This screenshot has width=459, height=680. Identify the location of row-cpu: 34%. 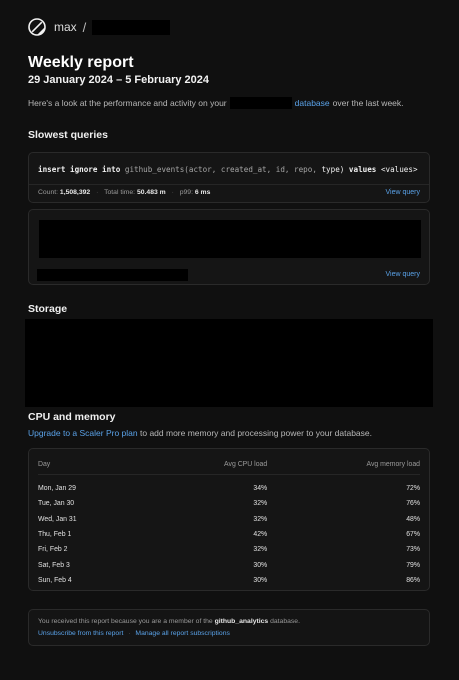
(260, 489).